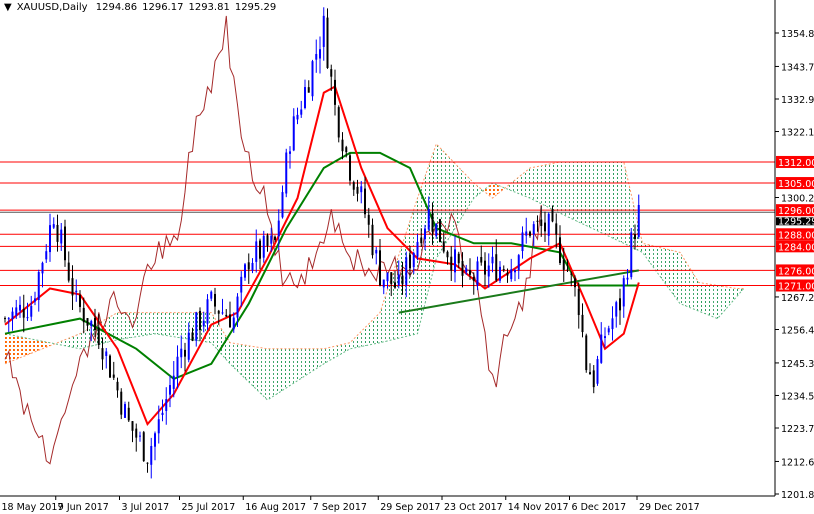 This screenshot has height=514, width=814. What do you see at coordinates (794, 257) in the screenshot?
I see `price-axis-panel` at bounding box center [794, 257].